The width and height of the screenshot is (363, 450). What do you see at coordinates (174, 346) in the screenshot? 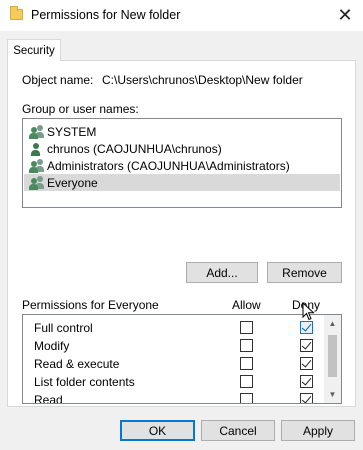
I see `permission-row: Modify` at bounding box center [174, 346].